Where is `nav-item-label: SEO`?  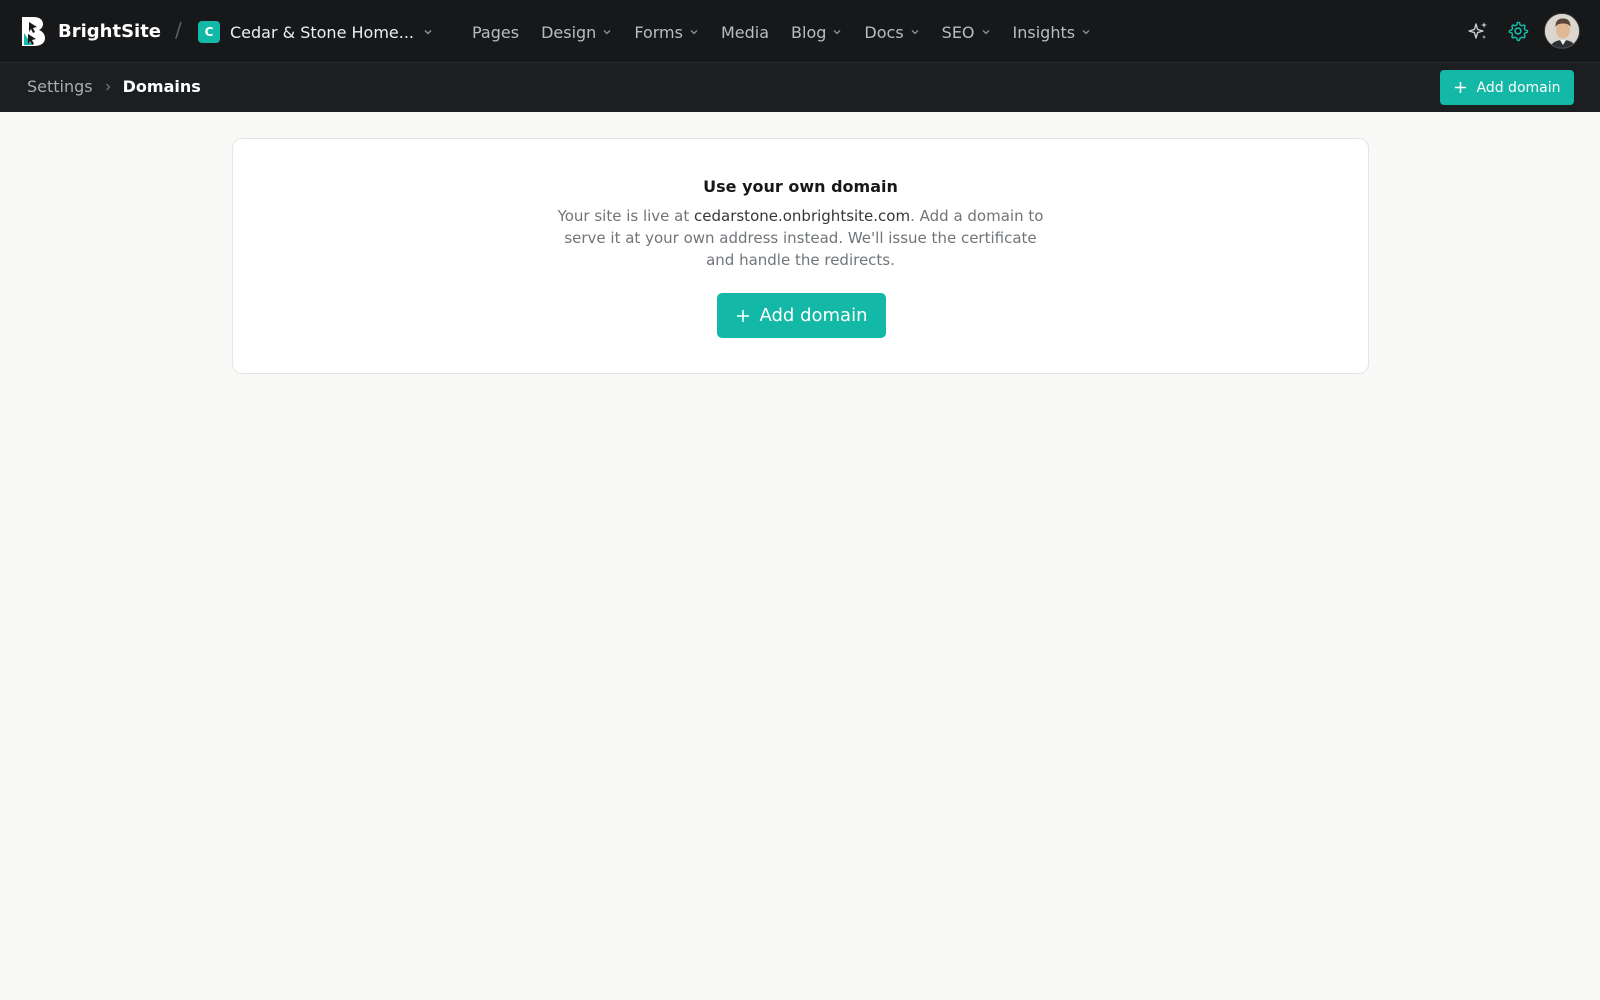
nav-item-label: SEO is located at coordinates (958, 32).